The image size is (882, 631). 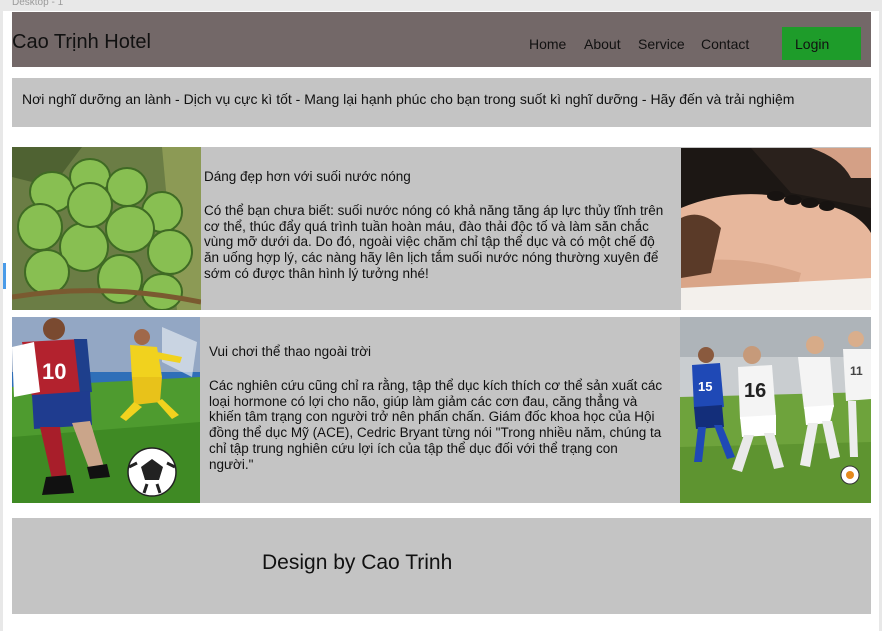 What do you see at coordinates (54, 371) in the screenshot?
I see `player-shirt-number: 10` at bounding box center [54, 371].